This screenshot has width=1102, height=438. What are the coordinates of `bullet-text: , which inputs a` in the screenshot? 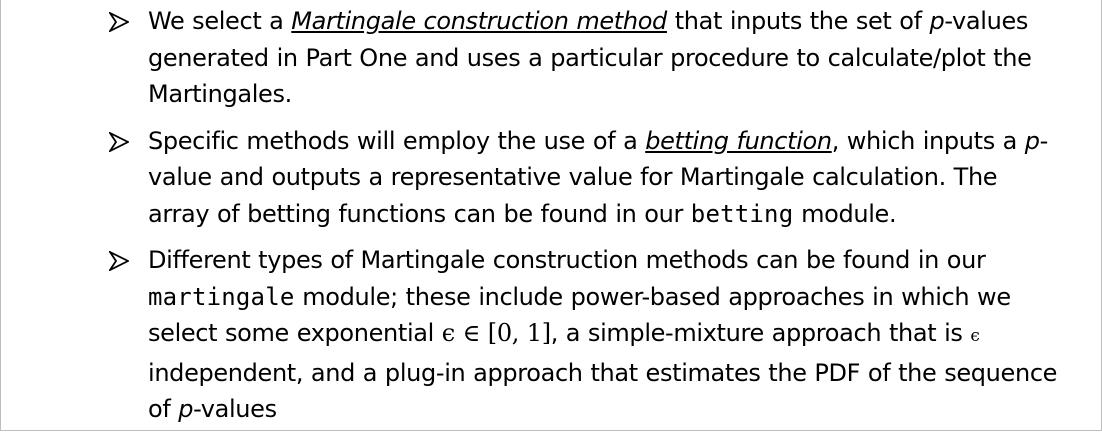 It's located at (928, 140).